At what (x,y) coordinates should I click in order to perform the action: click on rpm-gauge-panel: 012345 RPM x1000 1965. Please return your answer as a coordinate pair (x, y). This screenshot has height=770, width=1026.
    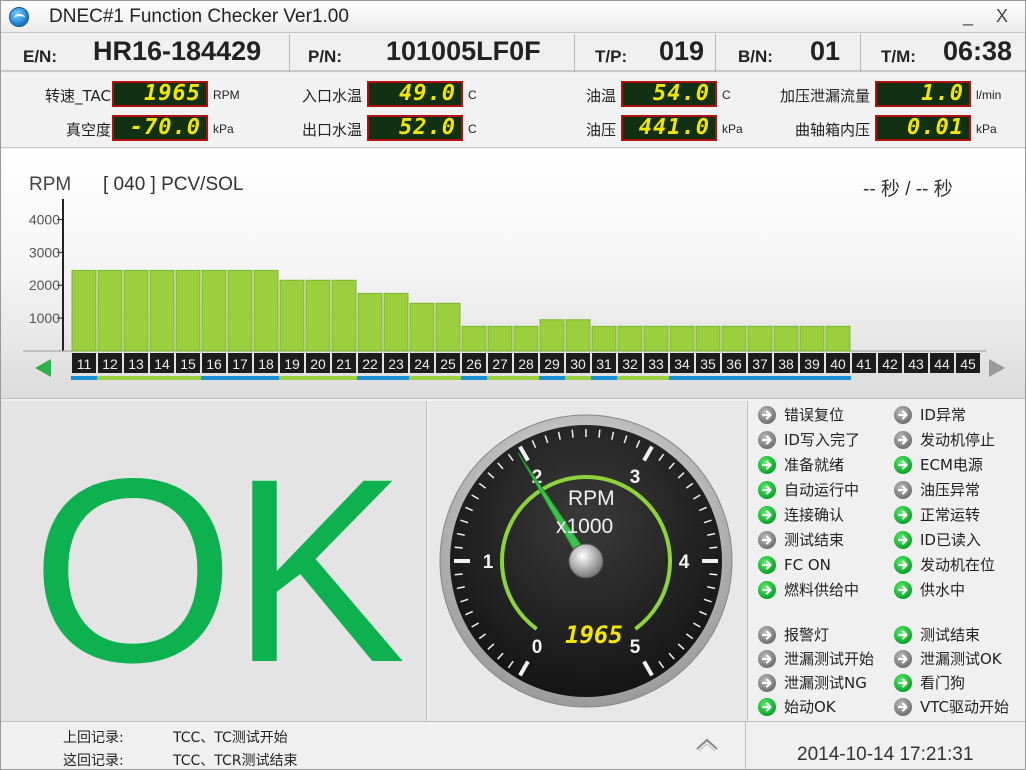
    Looking at the image, I should click on (587, 561).